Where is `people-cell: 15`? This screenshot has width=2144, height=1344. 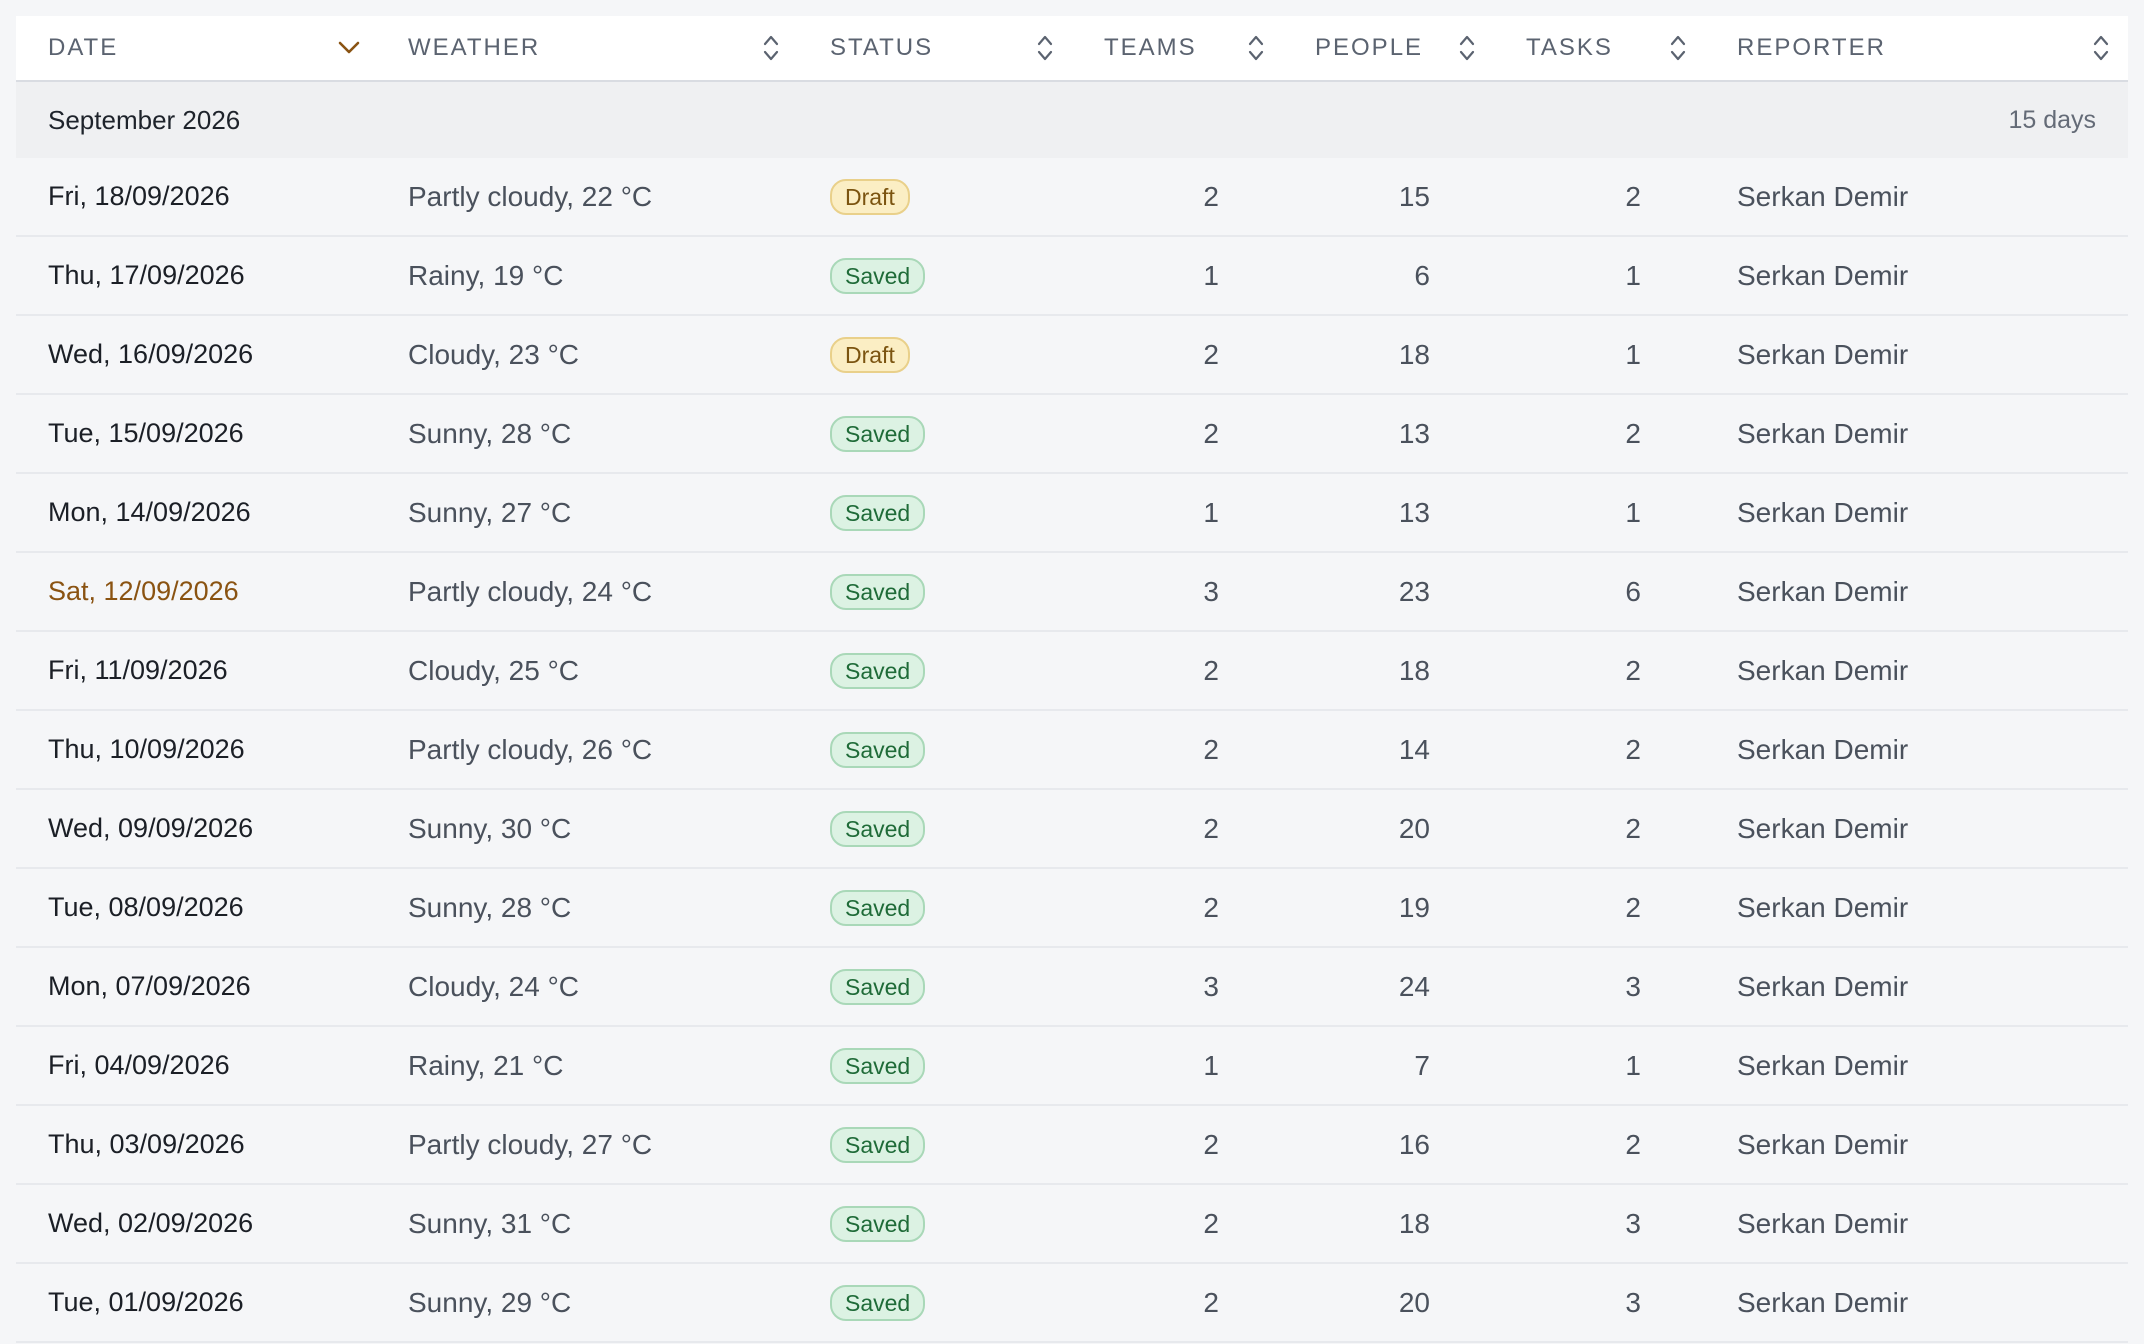 people-cell: 15 is located at coordinates (1388, 197).